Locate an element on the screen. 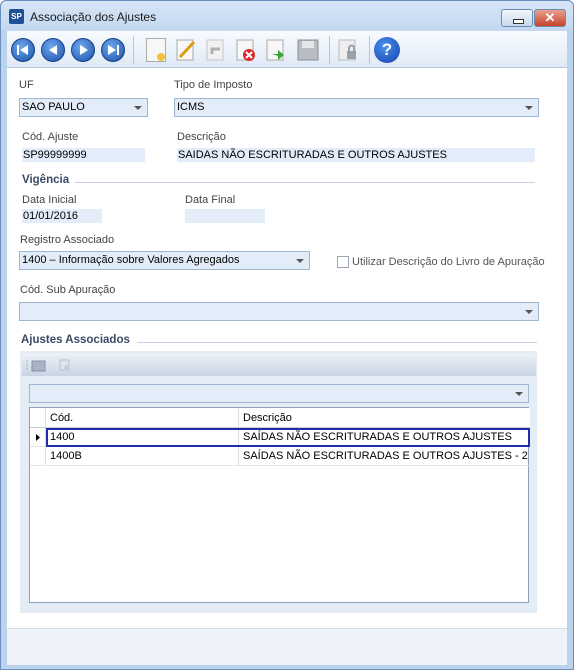 Image resolution: width=574 pixels, height=670 pixels. next-record-icon is located at coordinates (83, 50).